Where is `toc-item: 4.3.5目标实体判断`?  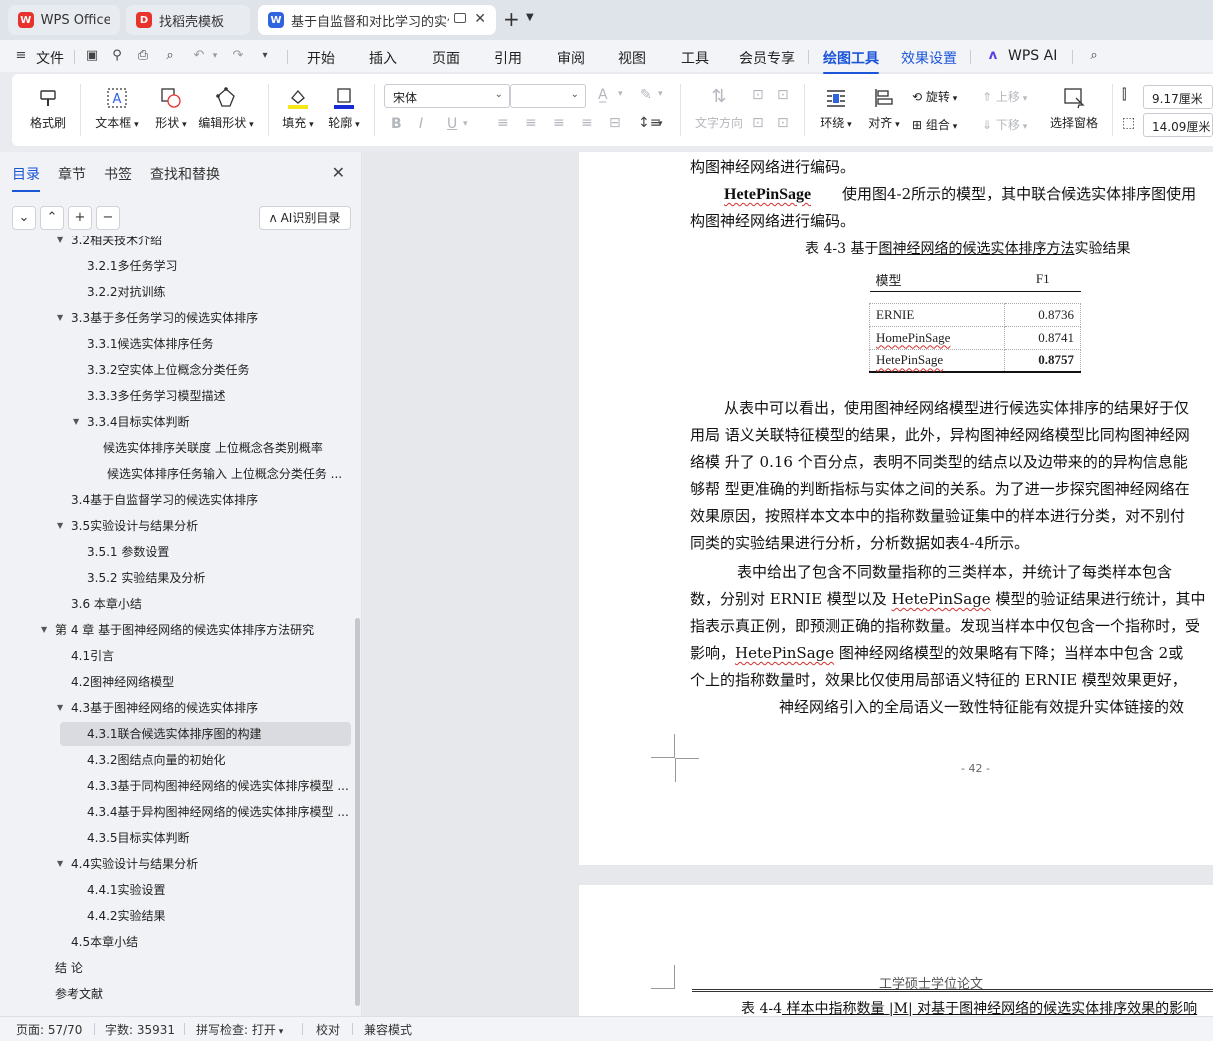 toc-item: 4.3.5目标实体判断 is located at coordinates (218, 838).